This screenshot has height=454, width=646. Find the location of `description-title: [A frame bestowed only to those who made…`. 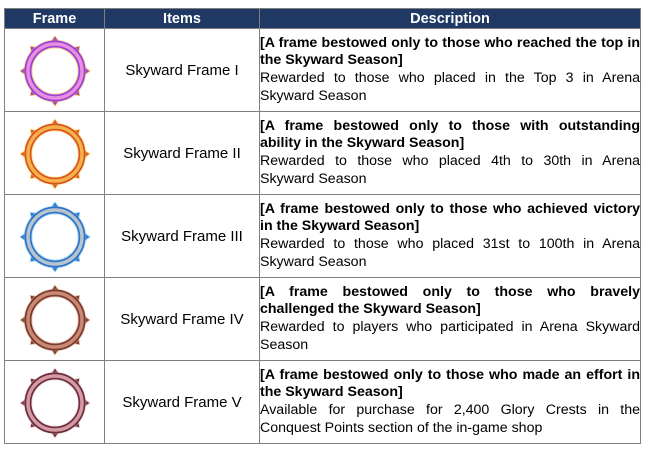

description-title: [A frame bestowed only to those who made… is located at coordinates (450, 383).